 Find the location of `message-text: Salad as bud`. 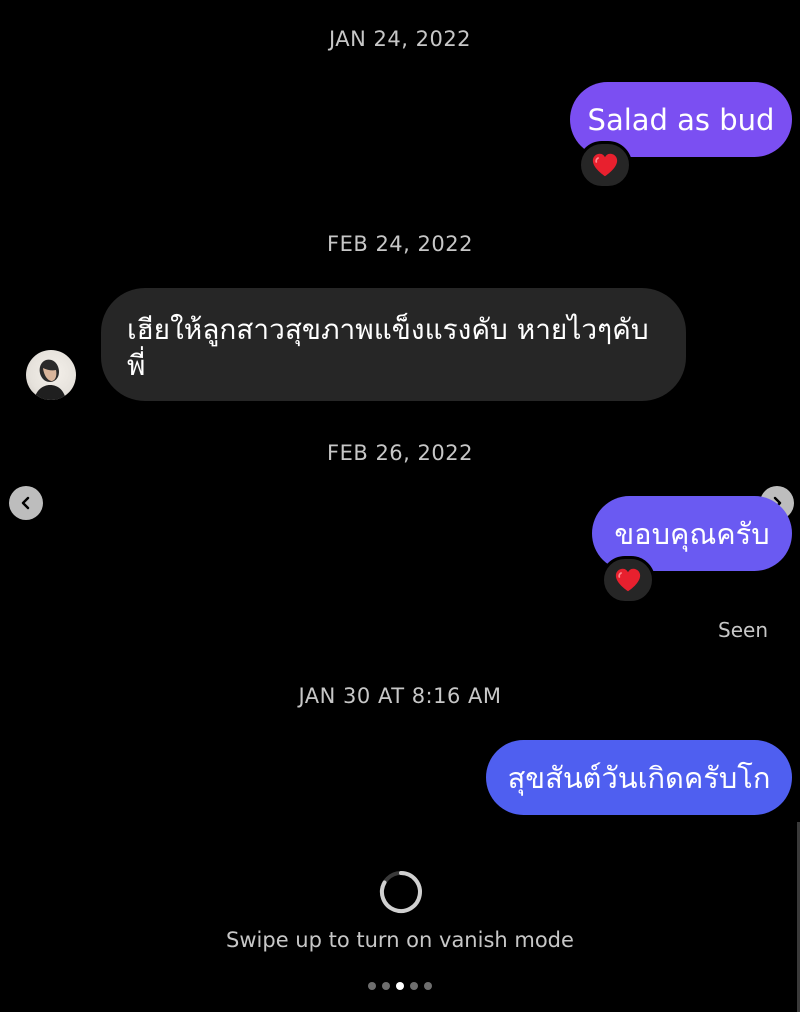

message-text: Salad as bud is located at coordinates (681, 119).